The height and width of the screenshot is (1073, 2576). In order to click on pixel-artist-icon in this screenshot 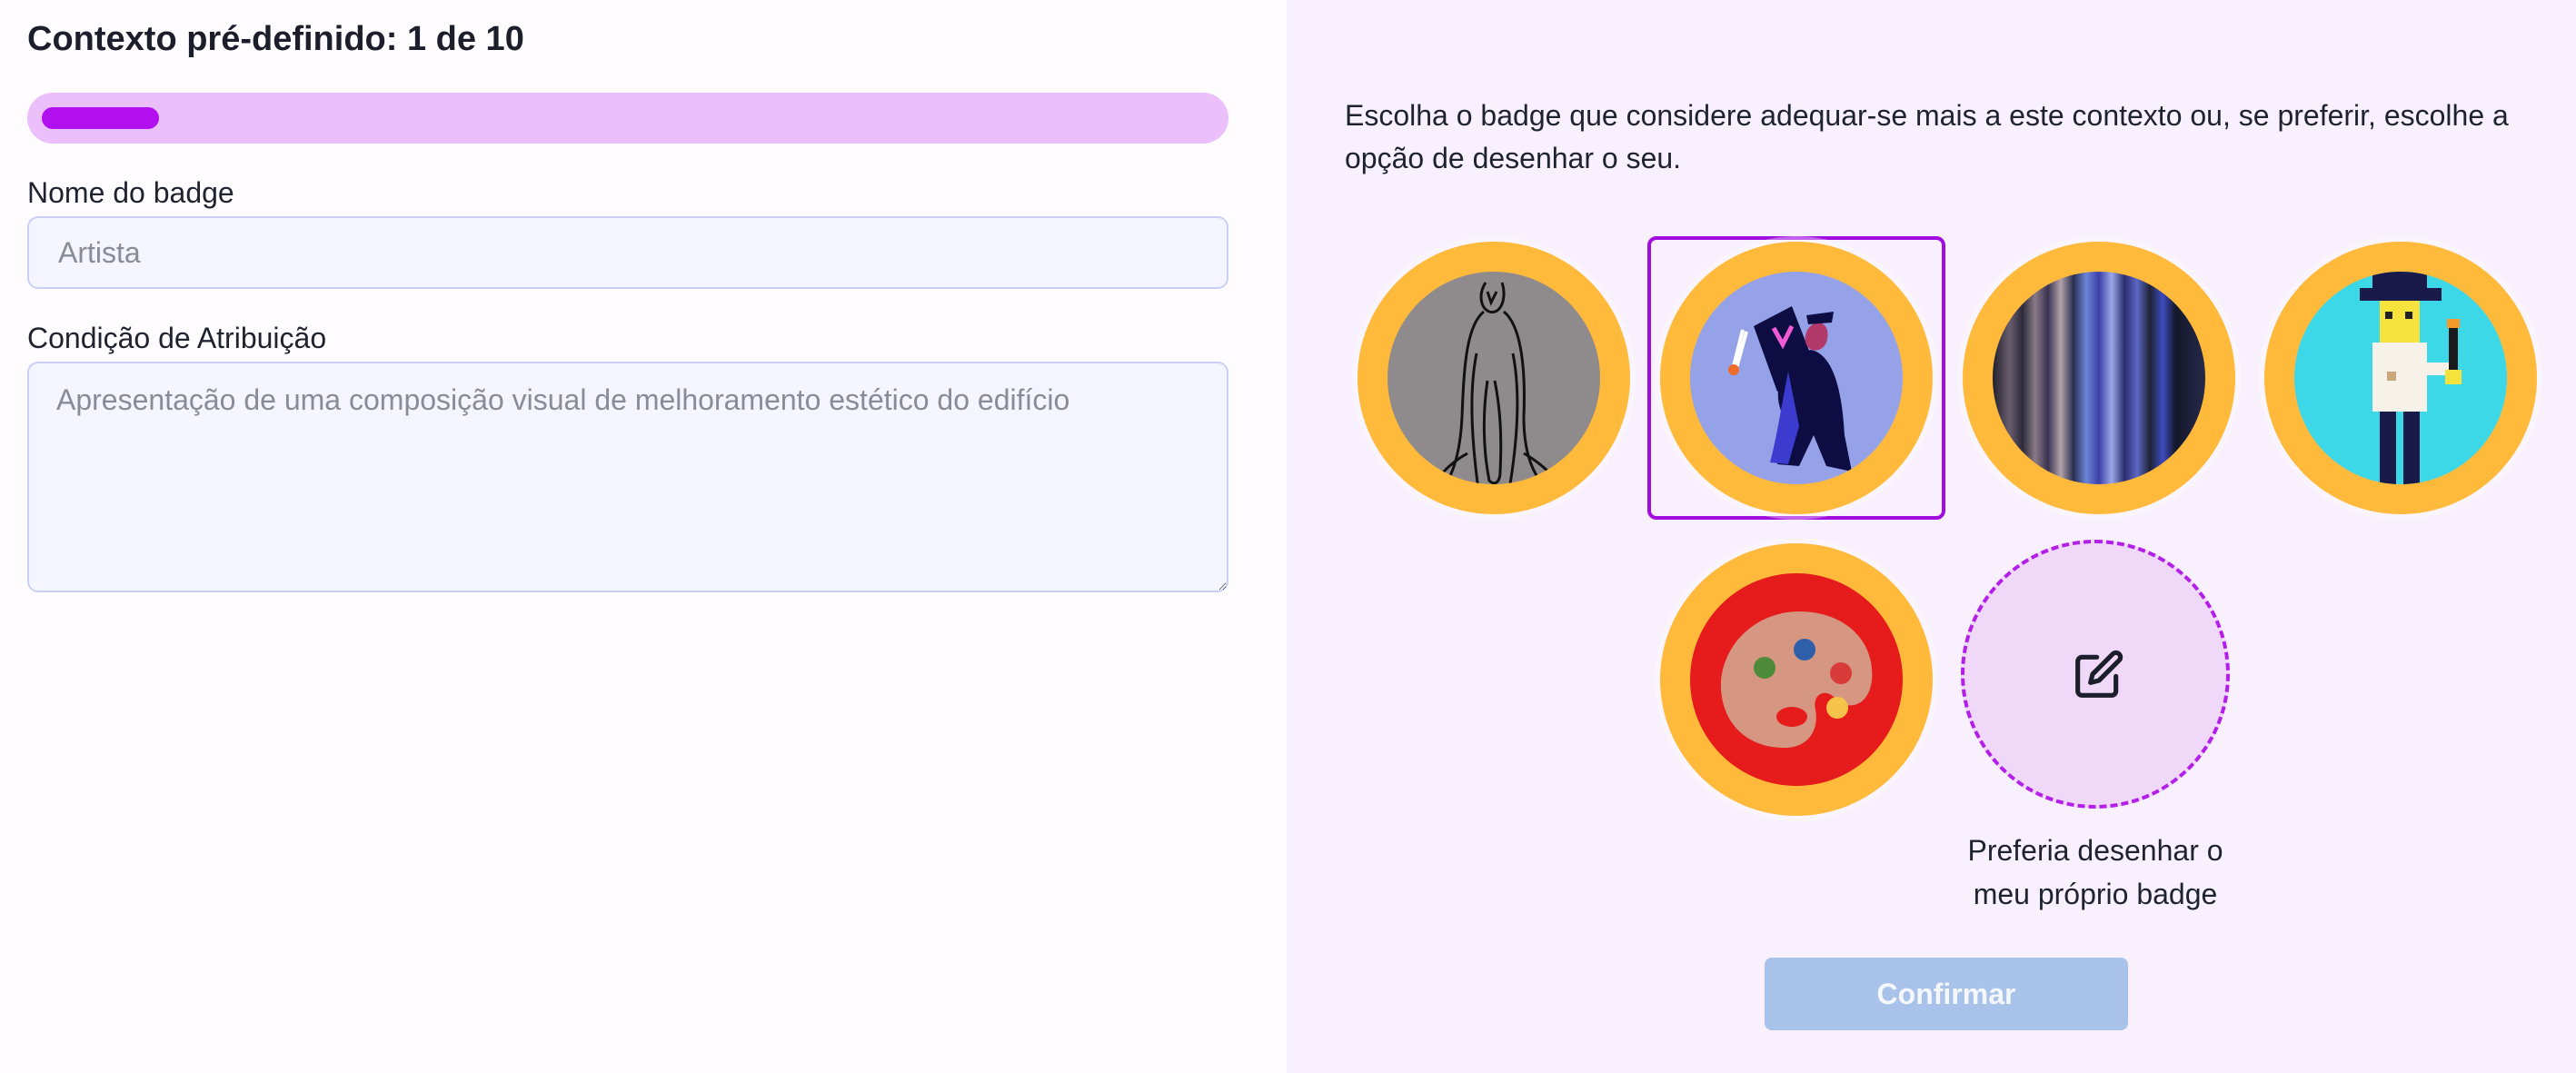, I will do `click(2411, 378)`.